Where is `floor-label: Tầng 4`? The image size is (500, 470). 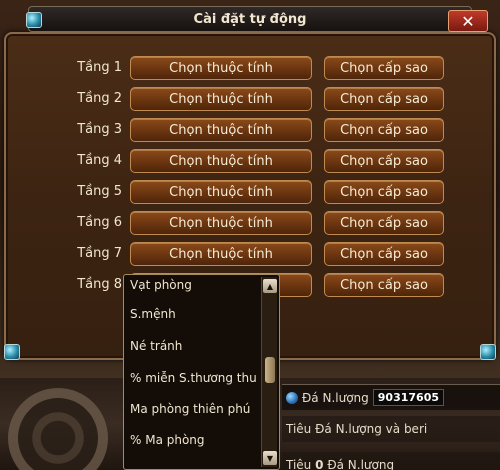 floor-label: Tầng 4 is located at coordinates (99, 160).